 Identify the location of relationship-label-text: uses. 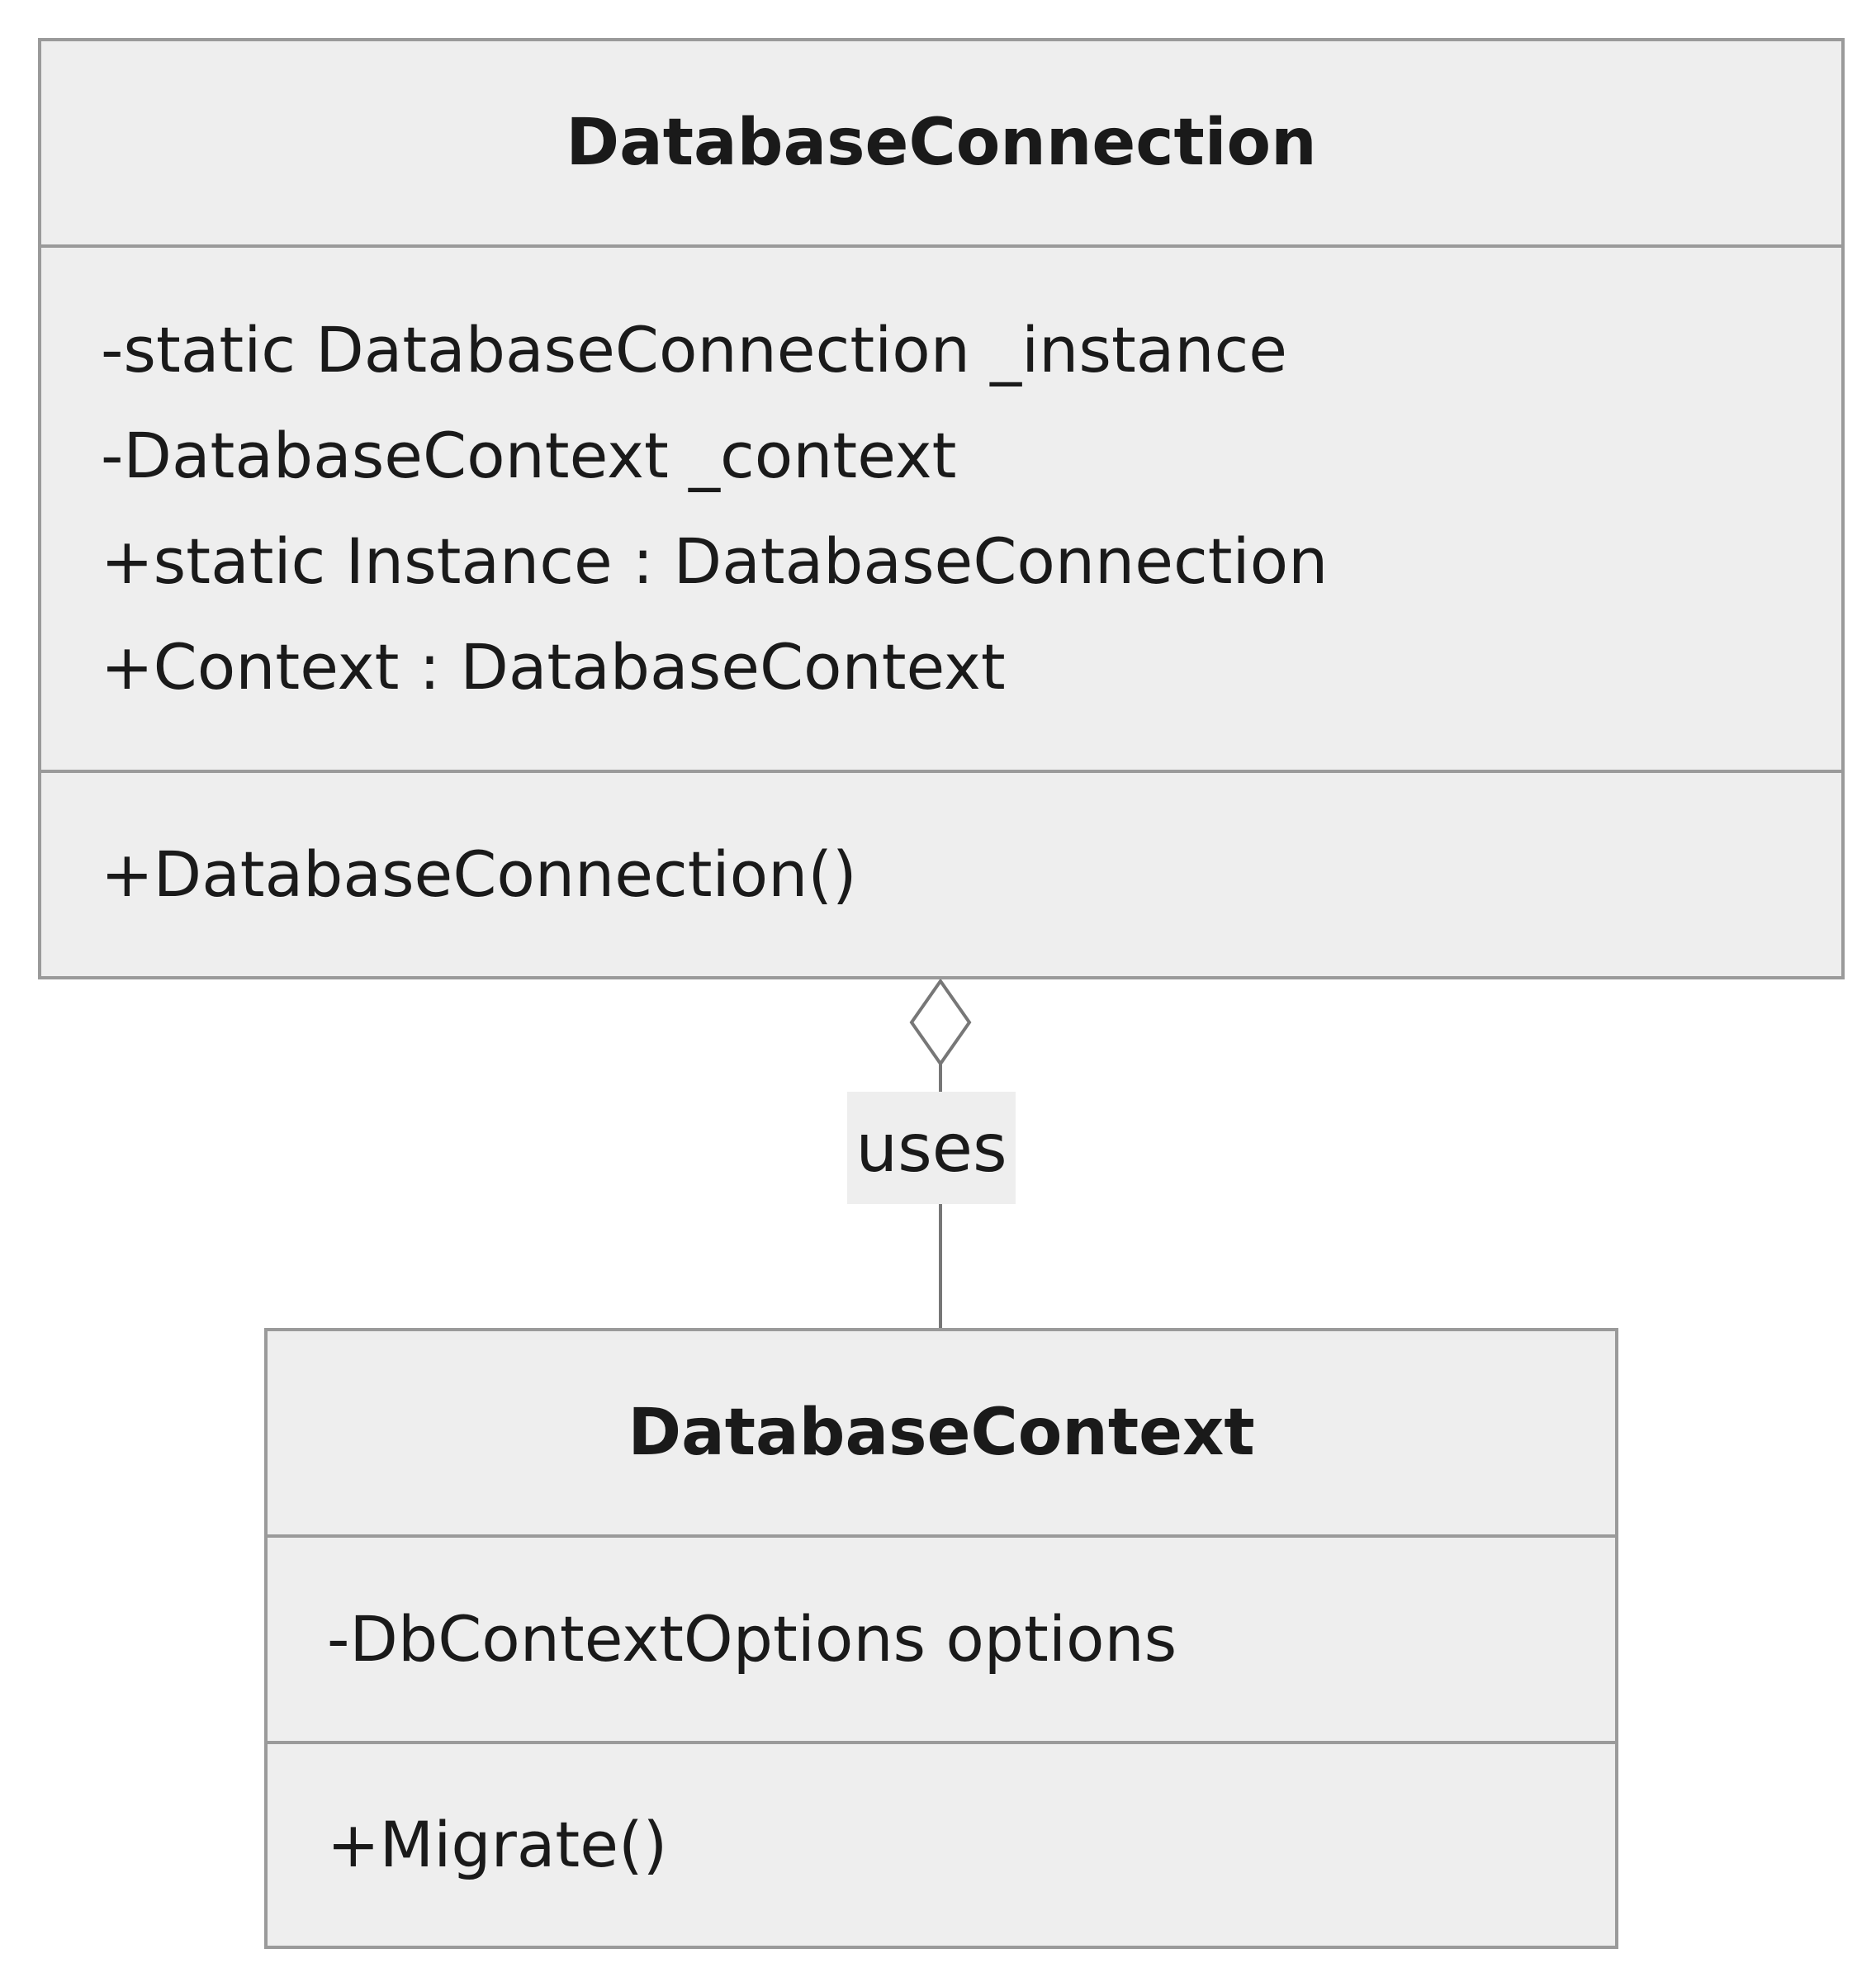
(931, 1148).